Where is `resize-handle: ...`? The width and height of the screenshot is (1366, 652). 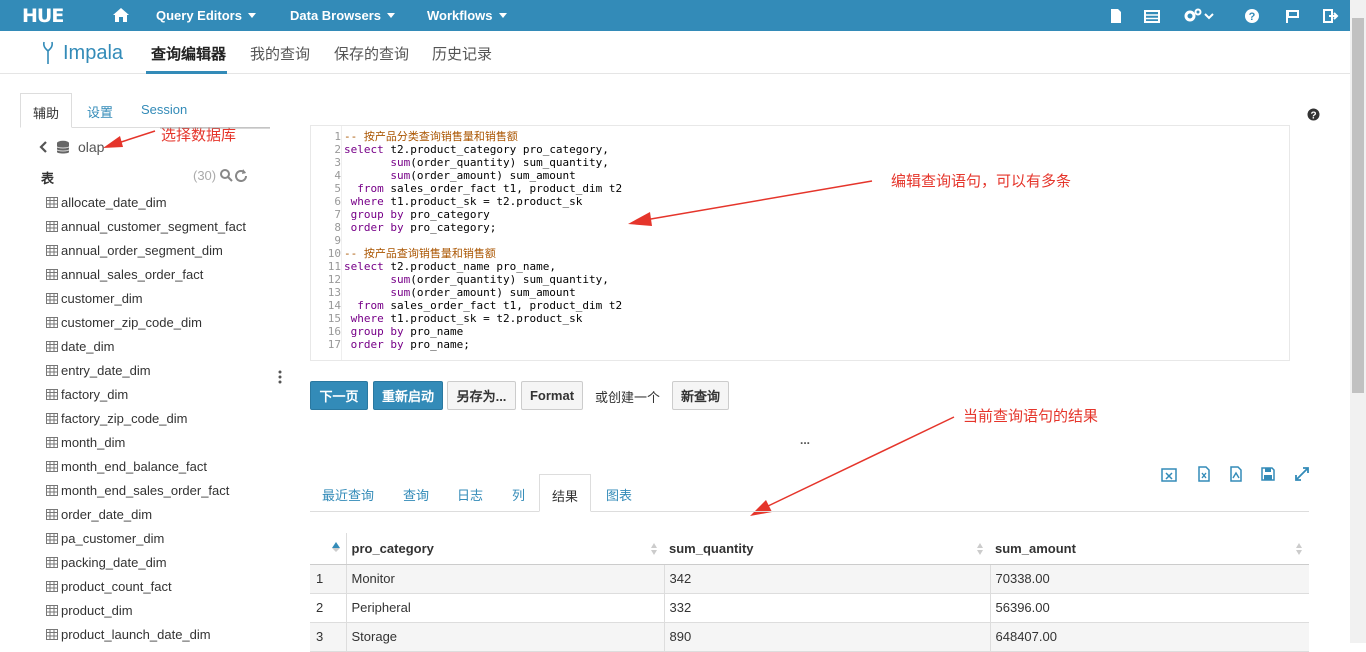
resize-handle: ... is located at coordinates (805, 440).